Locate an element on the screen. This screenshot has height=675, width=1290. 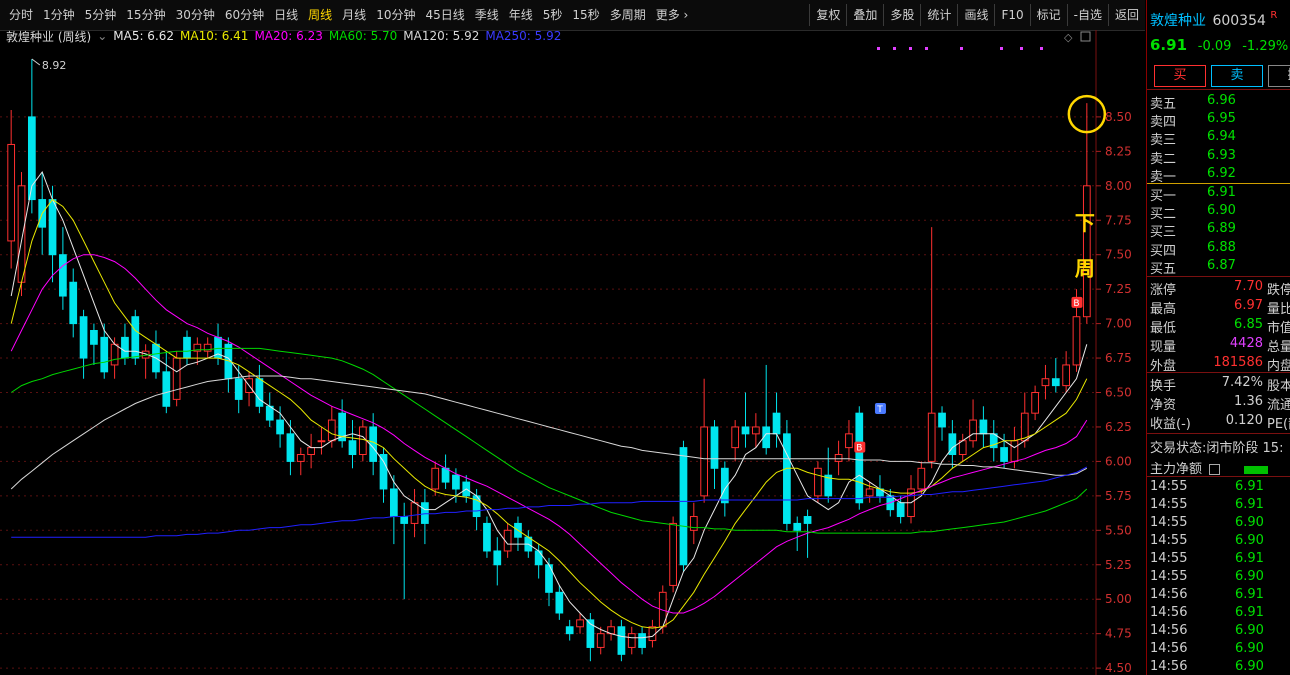
main-flow-label: 主力净额 is located at coordinates (1176, 469).